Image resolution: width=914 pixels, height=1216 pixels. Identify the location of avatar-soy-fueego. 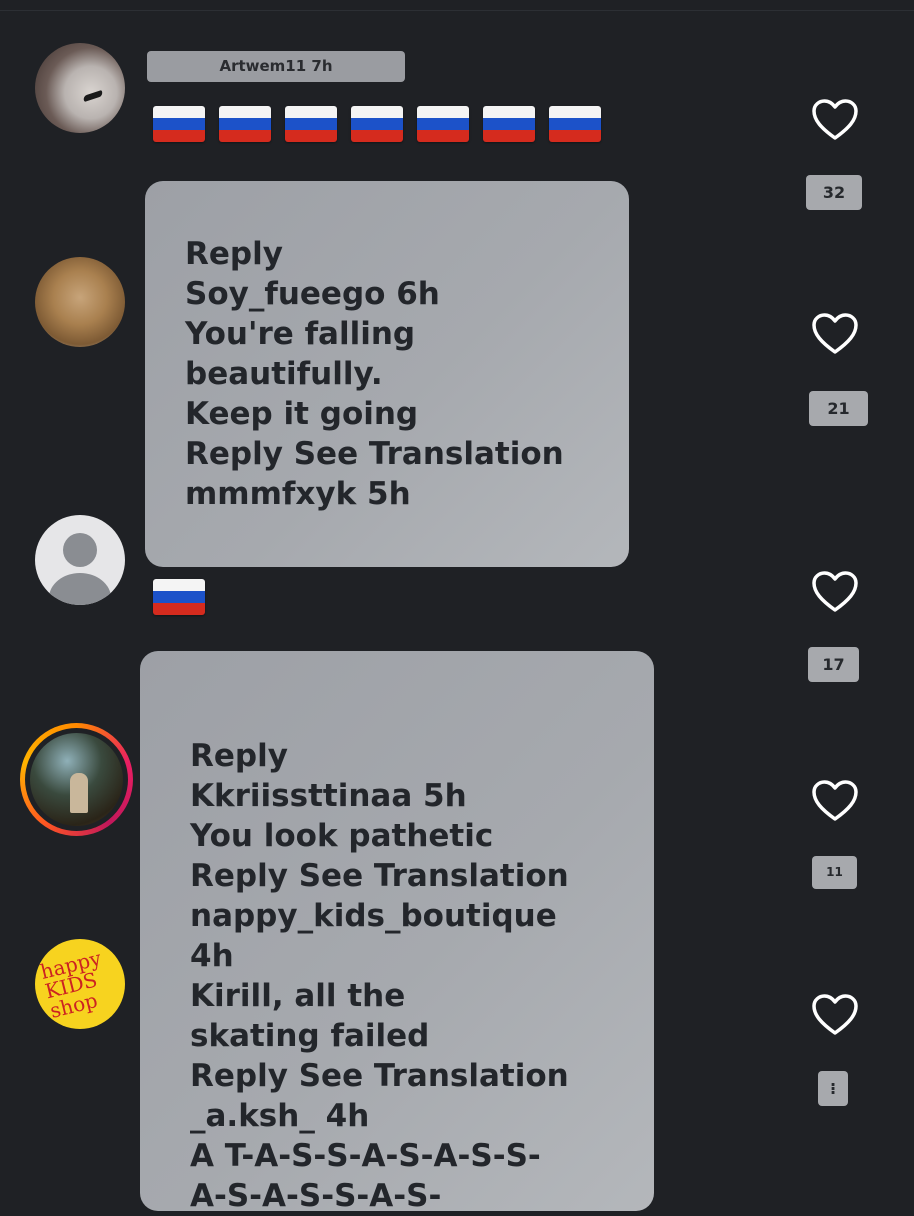
(80, 302).